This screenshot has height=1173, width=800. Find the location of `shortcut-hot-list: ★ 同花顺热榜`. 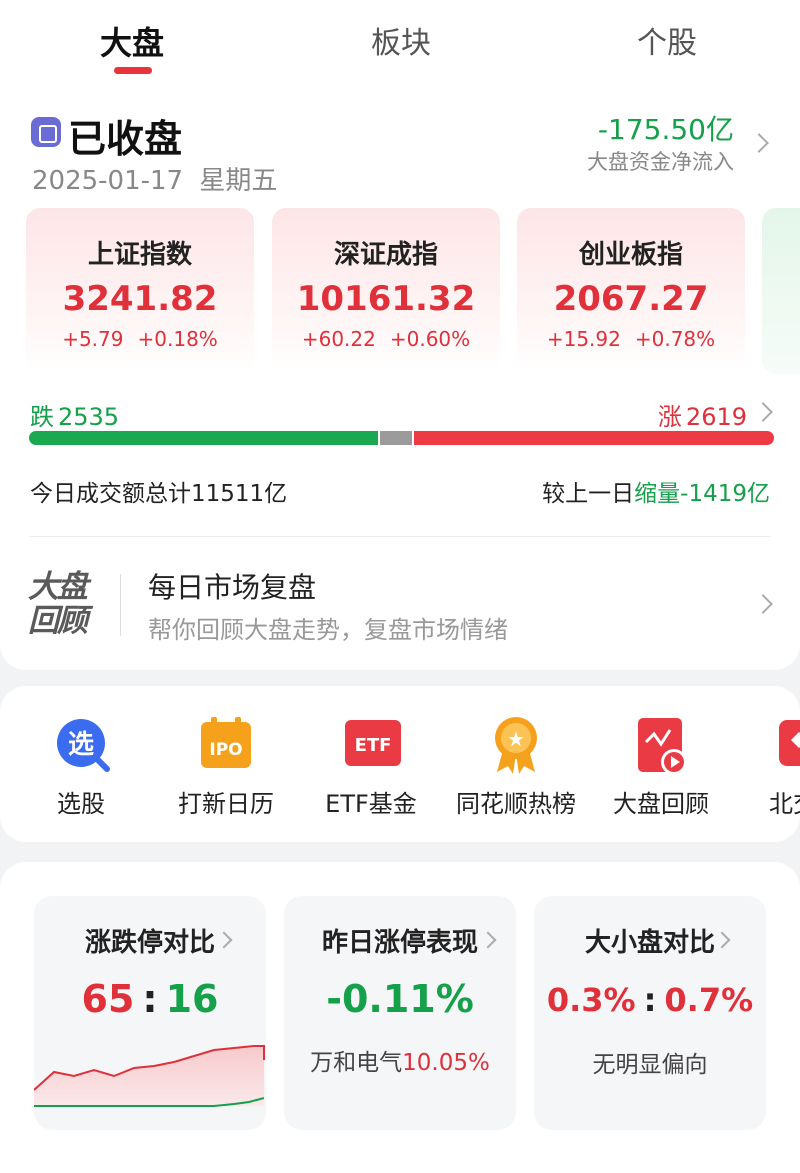

shortcut-hot-list: ★ 同花顺热榜 is located at coordinates (516, 767).